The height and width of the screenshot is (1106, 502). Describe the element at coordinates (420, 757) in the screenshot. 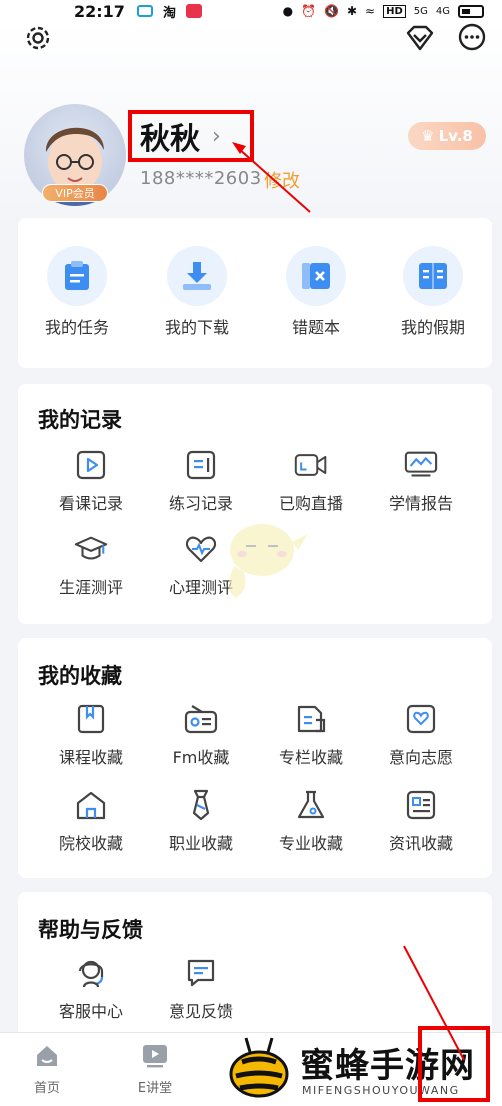

I see `favorite-label: 意向志愿` at that location.